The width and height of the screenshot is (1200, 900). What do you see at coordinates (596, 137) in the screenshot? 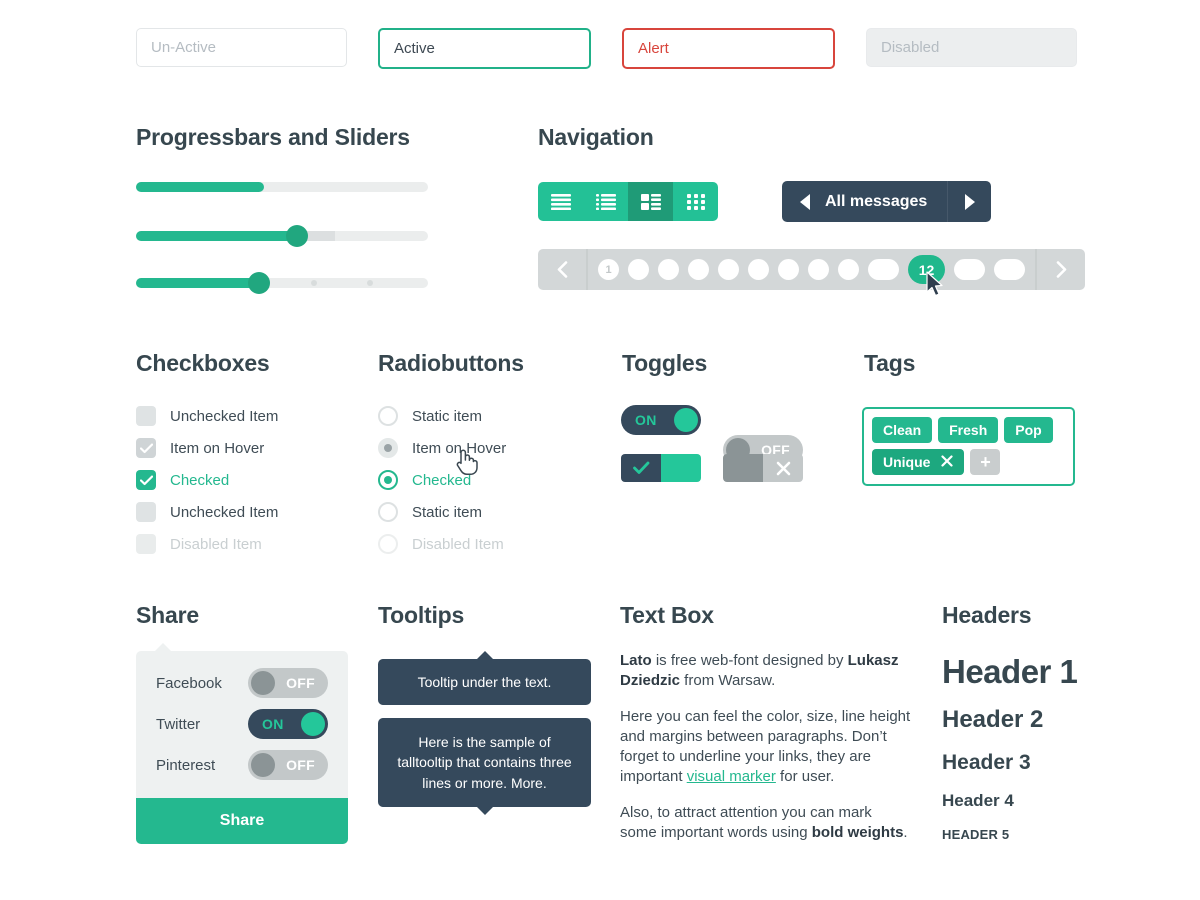
I see `navigation-title: Navigation` at bounding box center [596, 137].